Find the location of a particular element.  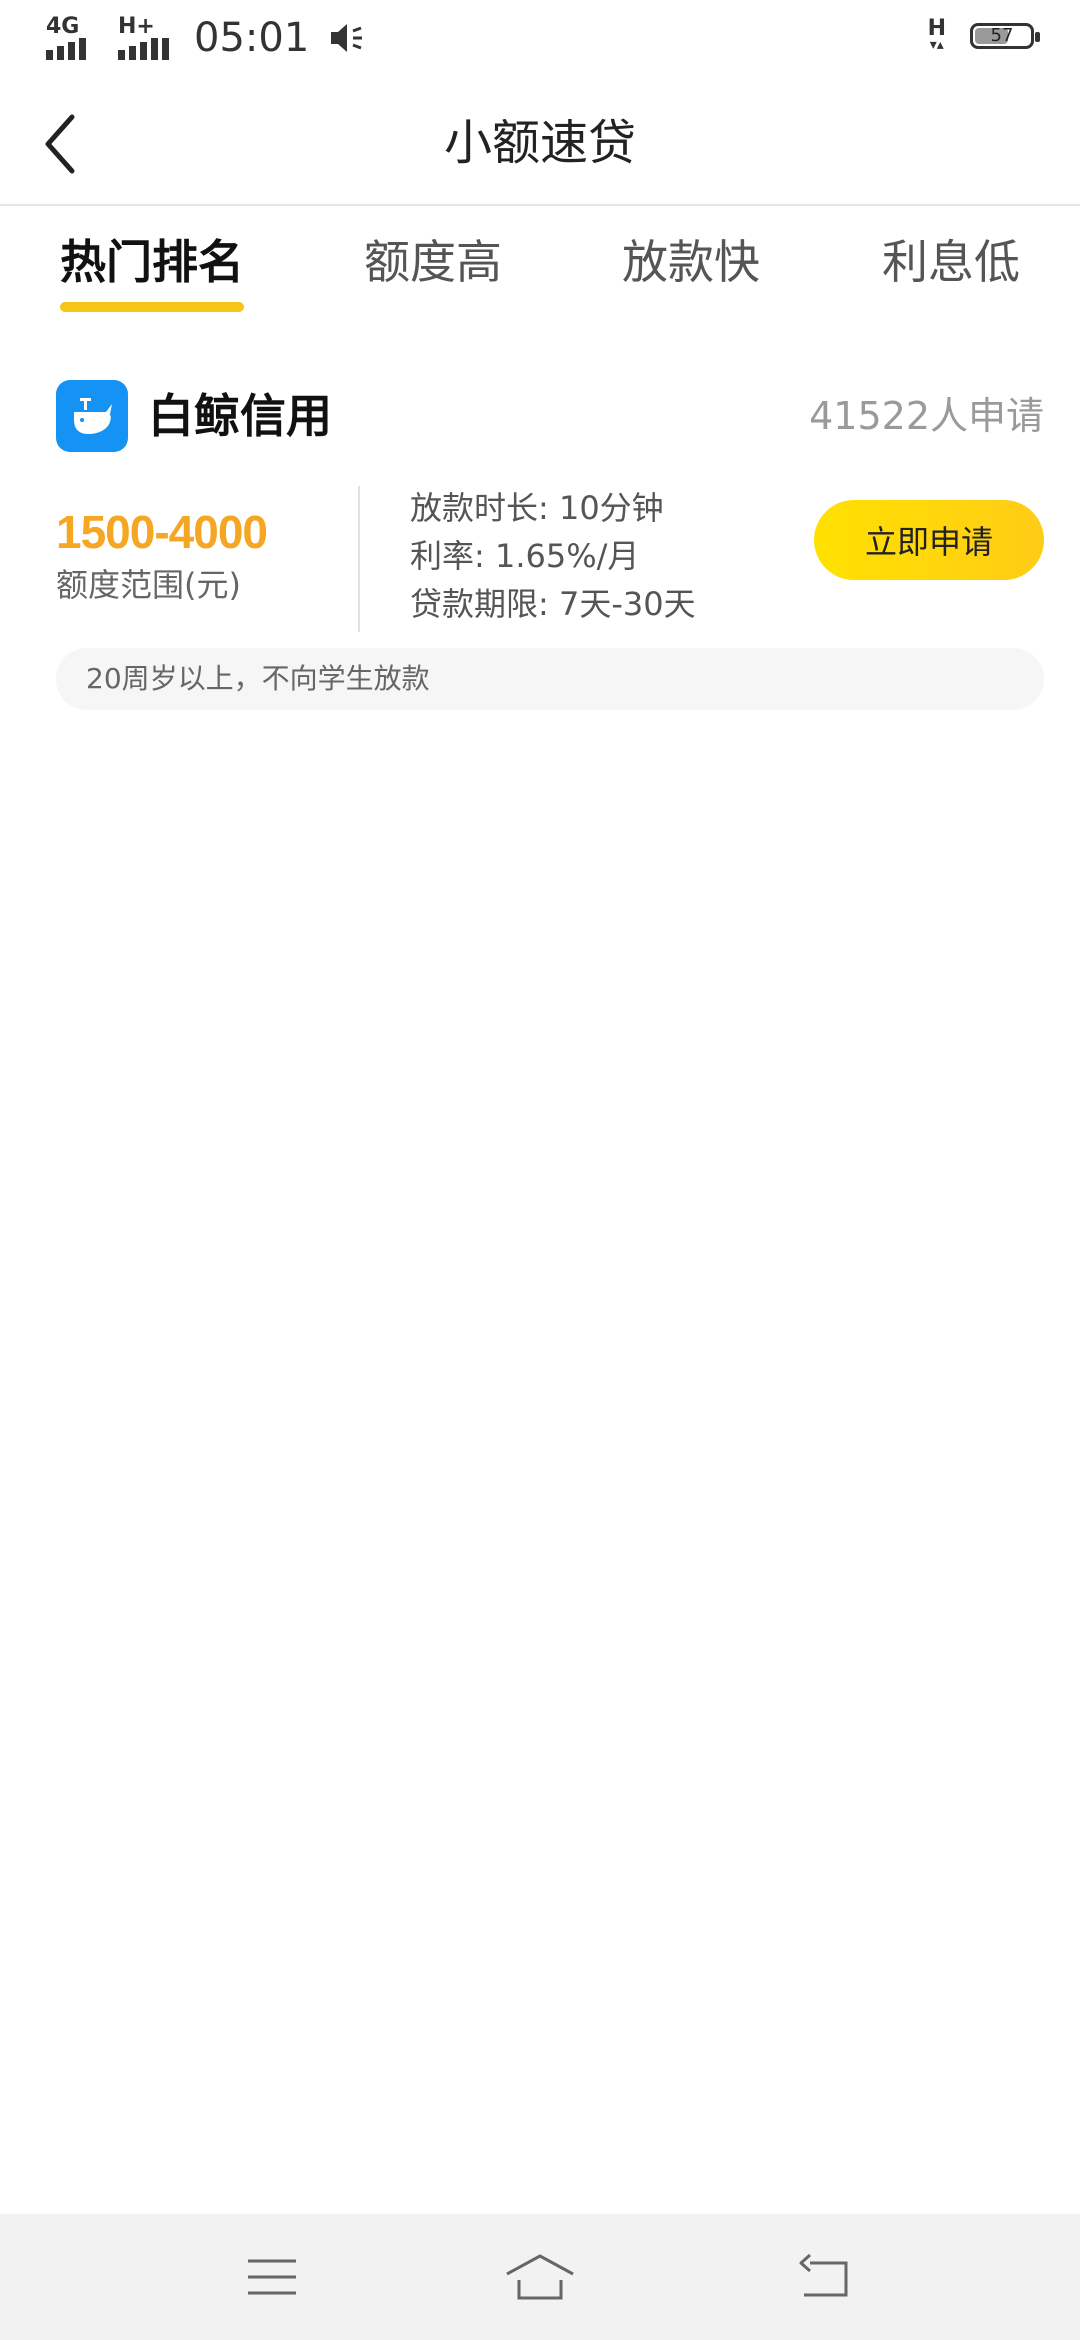

signal-hplus-icon: H+ is located at coordinates (147, 38).